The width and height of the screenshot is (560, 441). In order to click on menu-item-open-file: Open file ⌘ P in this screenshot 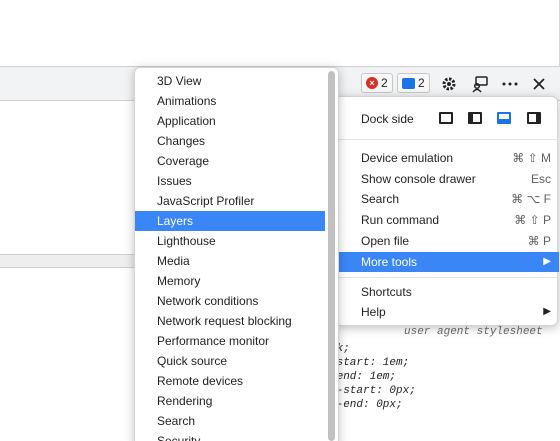, I will do `click(447, 241)`.